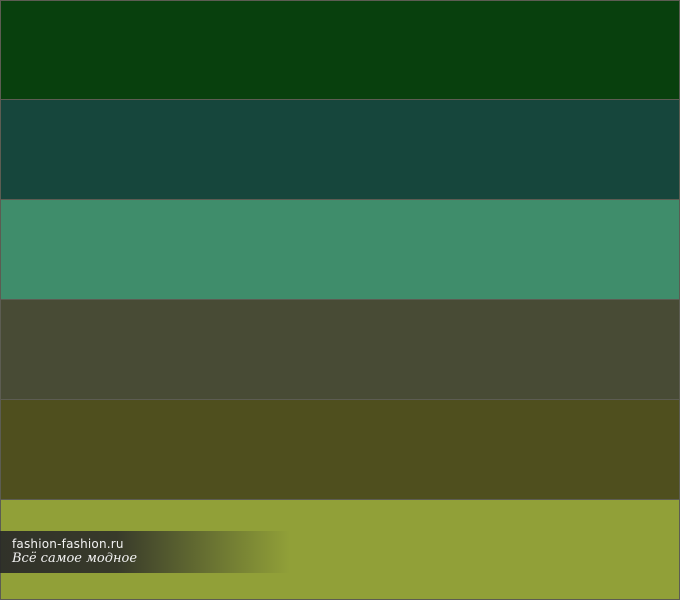 The image size is (680, 600). I want to click on watermark: fashion-fashion.ru Всё самое модное, so click(145, 552).